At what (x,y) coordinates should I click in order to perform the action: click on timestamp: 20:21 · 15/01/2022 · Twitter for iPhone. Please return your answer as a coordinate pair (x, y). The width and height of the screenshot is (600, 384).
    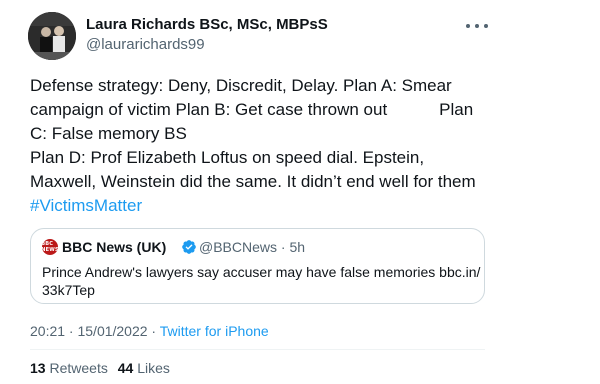
    Looking at the image, I should click on (149, 331).